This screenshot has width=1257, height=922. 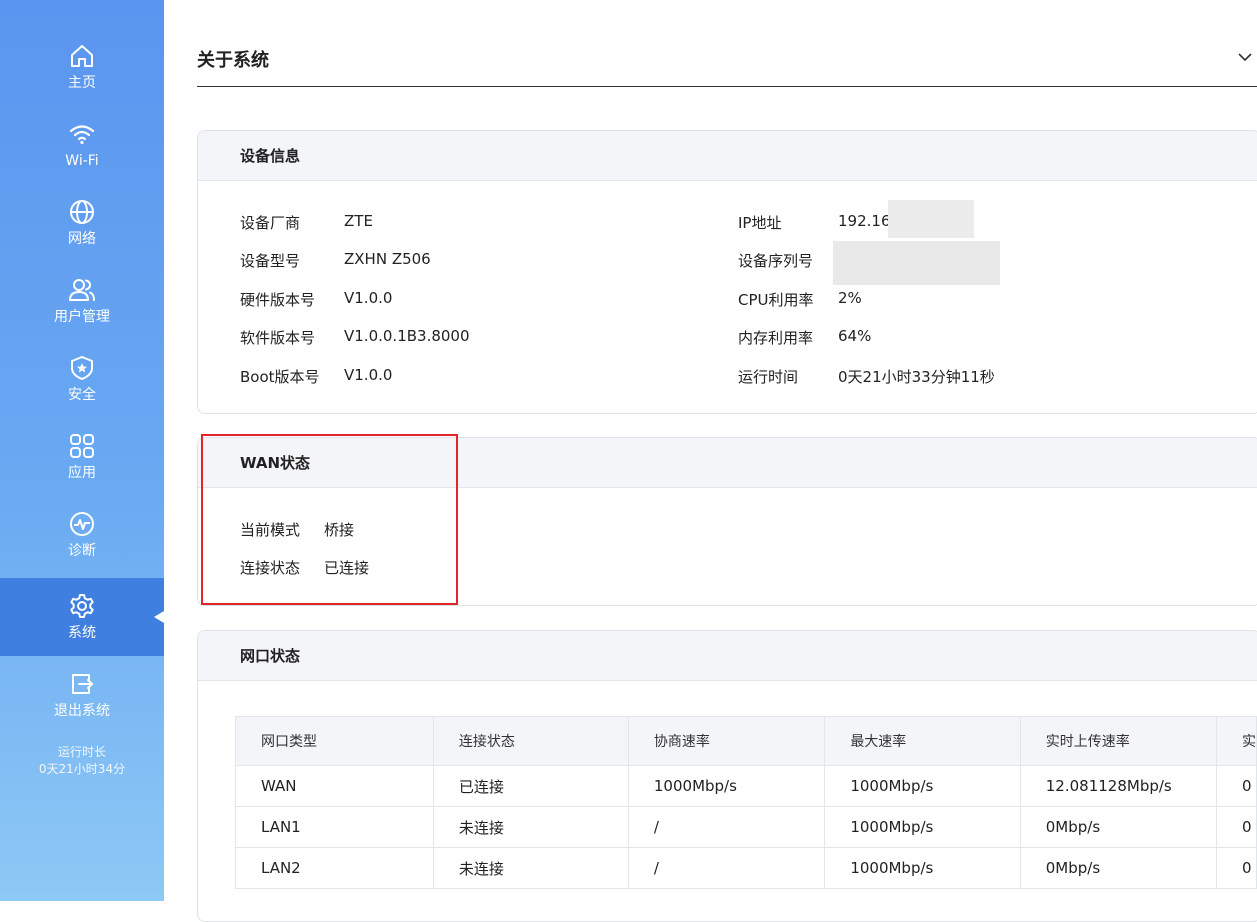 I want to click on sidebar-item-security: 安全, so click(x=82, y=379).